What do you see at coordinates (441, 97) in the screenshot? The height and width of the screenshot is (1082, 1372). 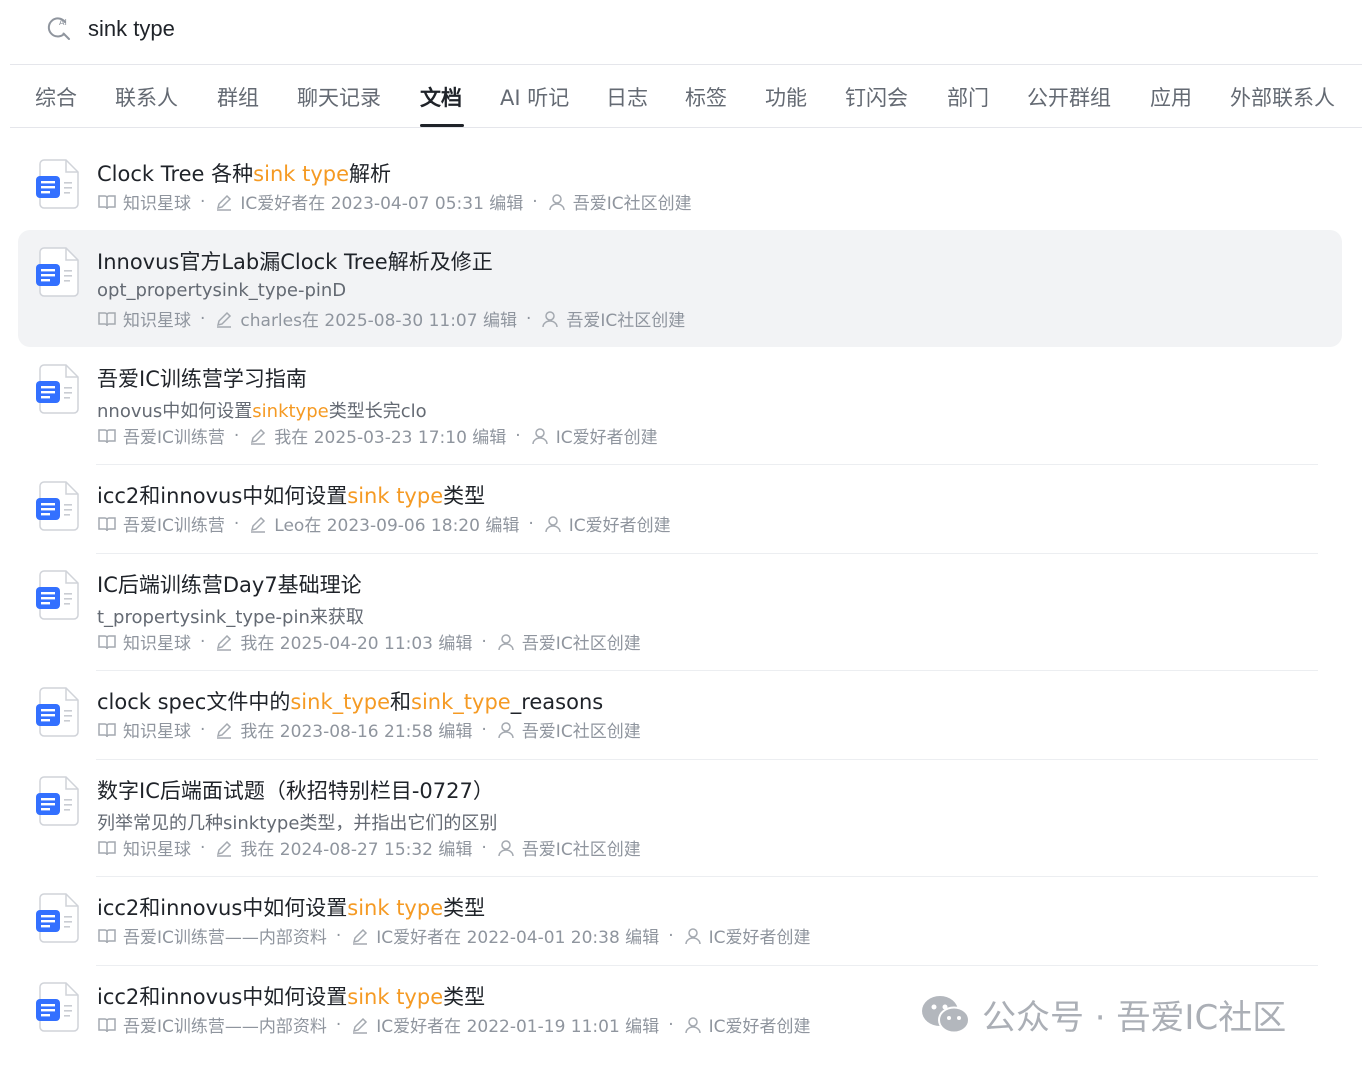 I see `tab-4: 文档` at bounding box center [441, 97].